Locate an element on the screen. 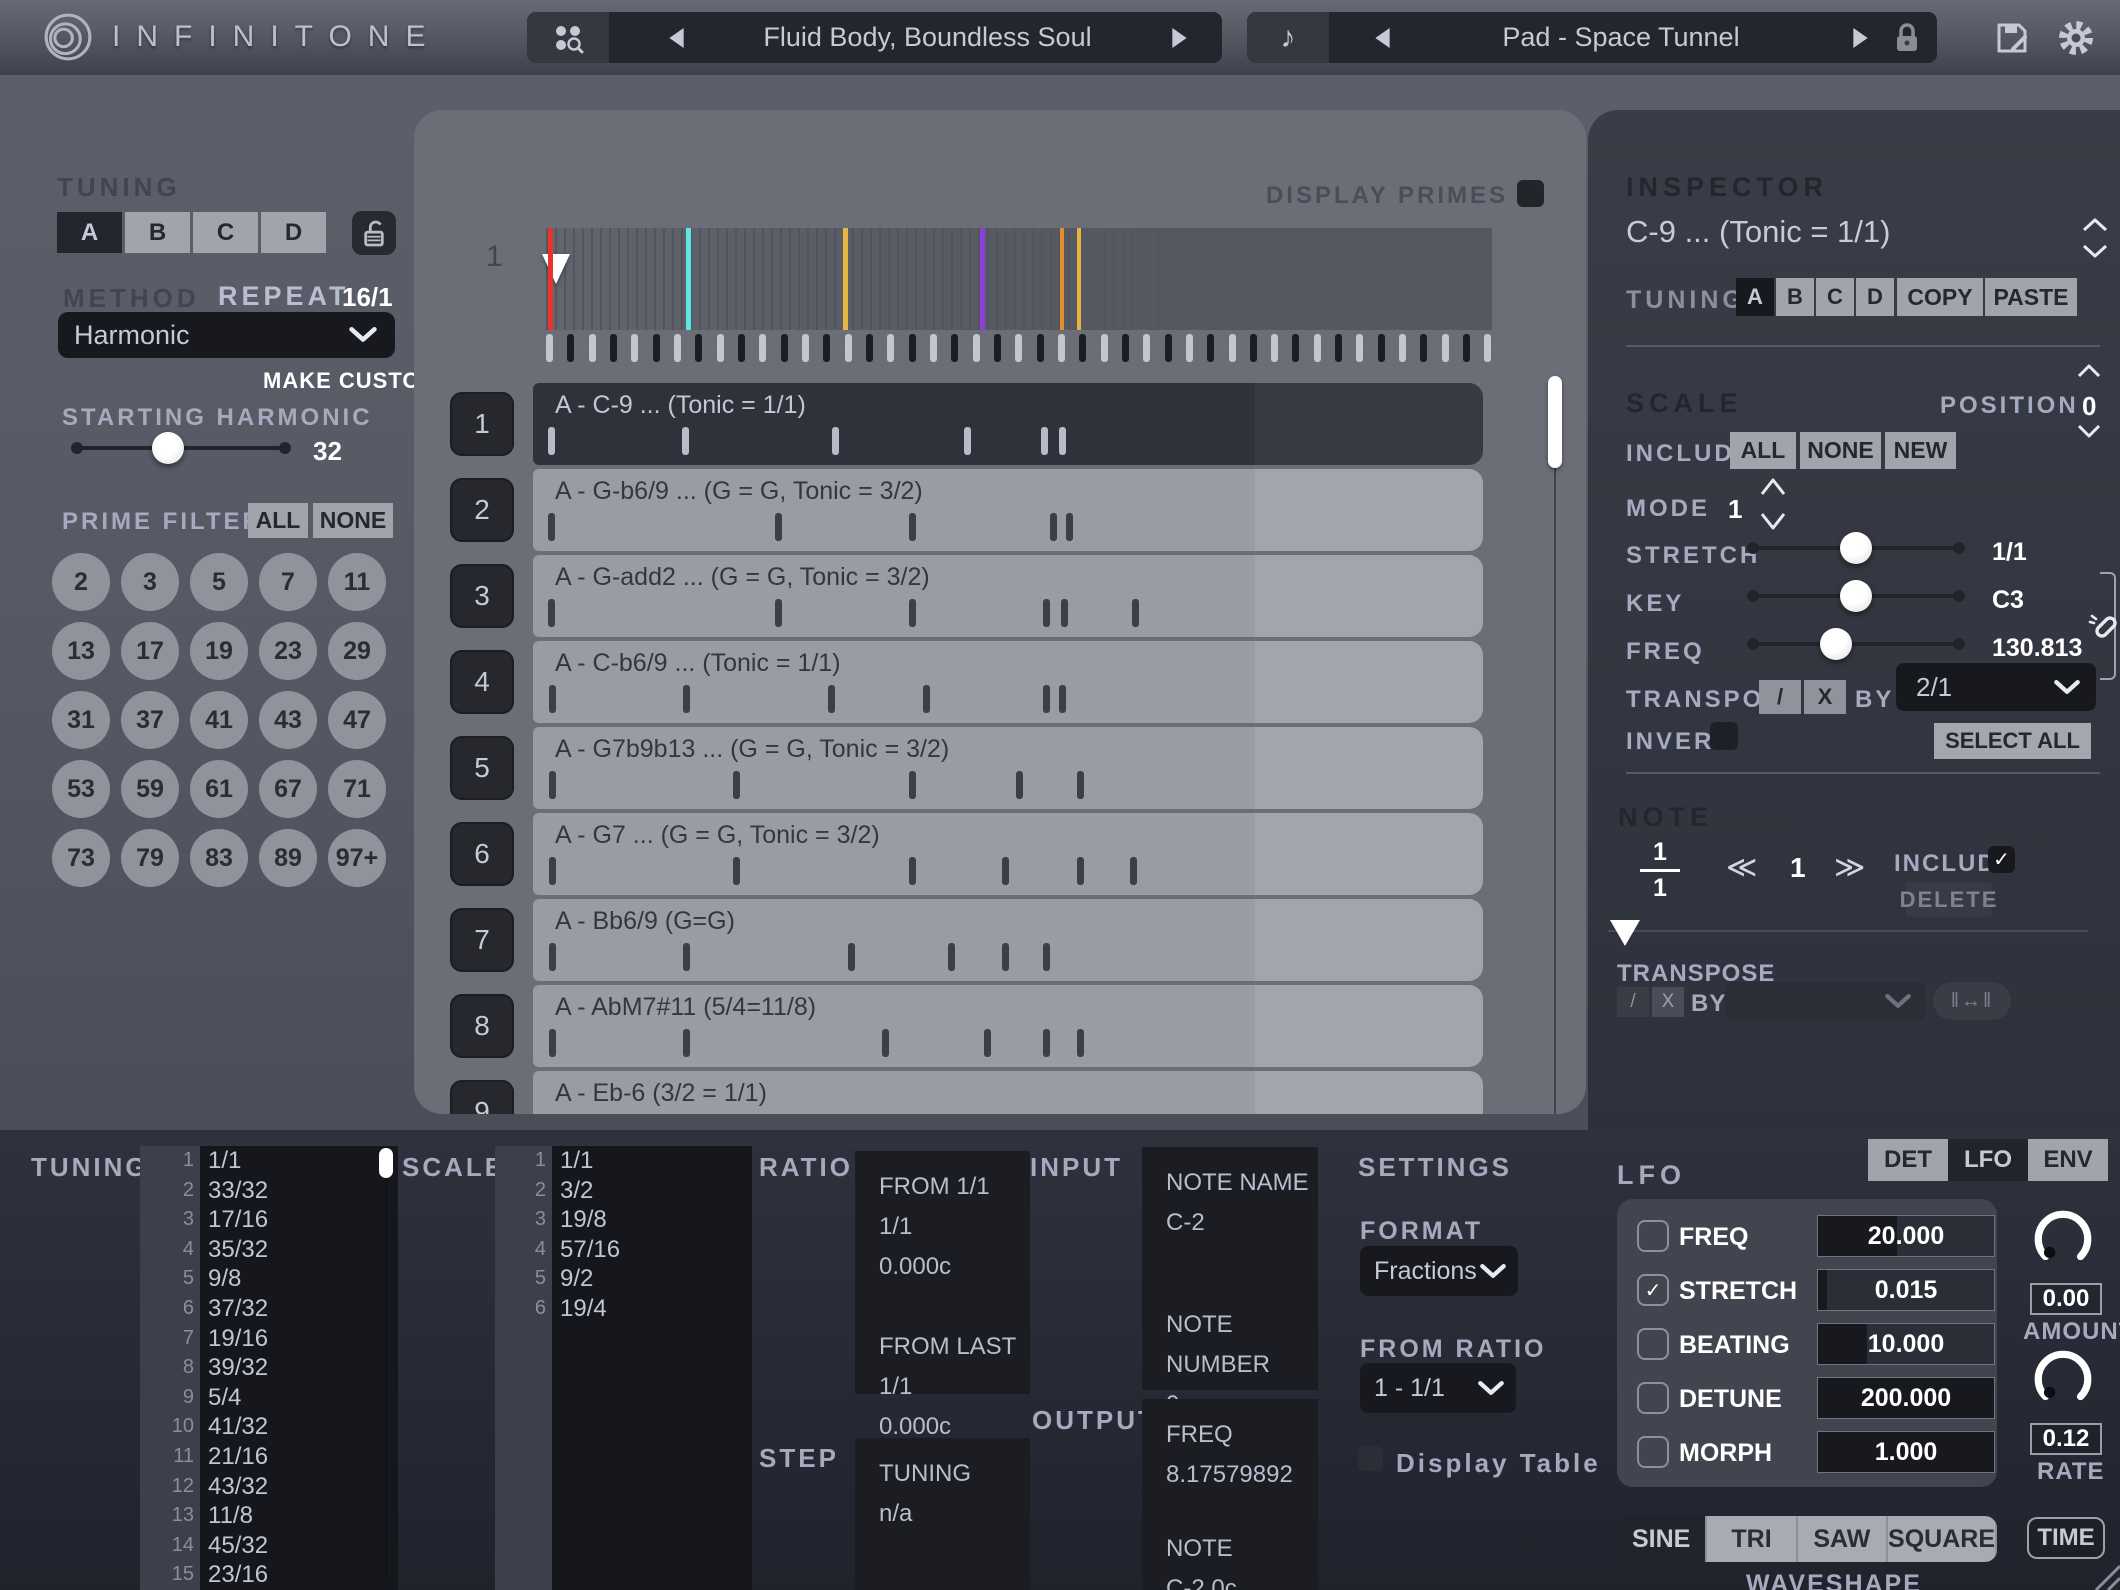  lfo-rate-knob is located at coordinates (2063, 1381).